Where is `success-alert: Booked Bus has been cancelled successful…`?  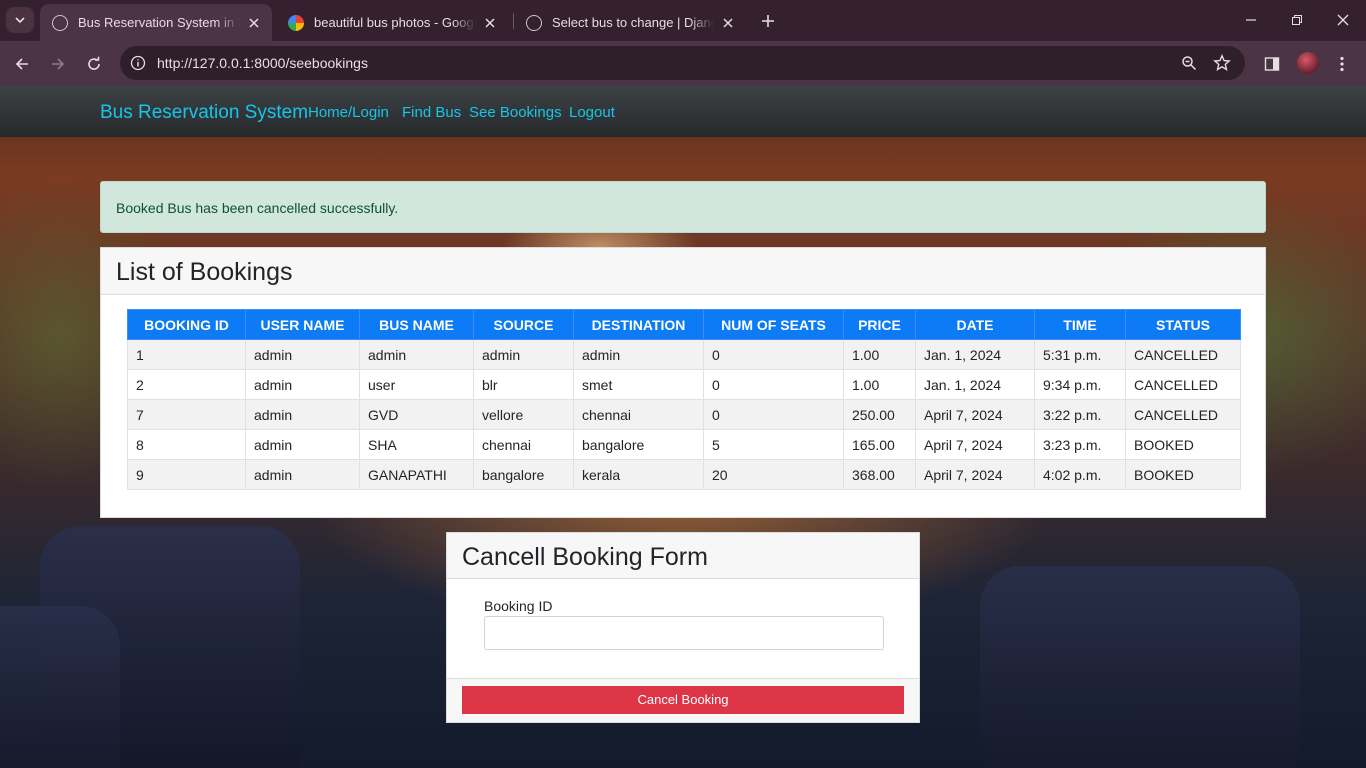
success-alert: Booked Bus has been cancelled successful… is located at coordinates (683, 207).